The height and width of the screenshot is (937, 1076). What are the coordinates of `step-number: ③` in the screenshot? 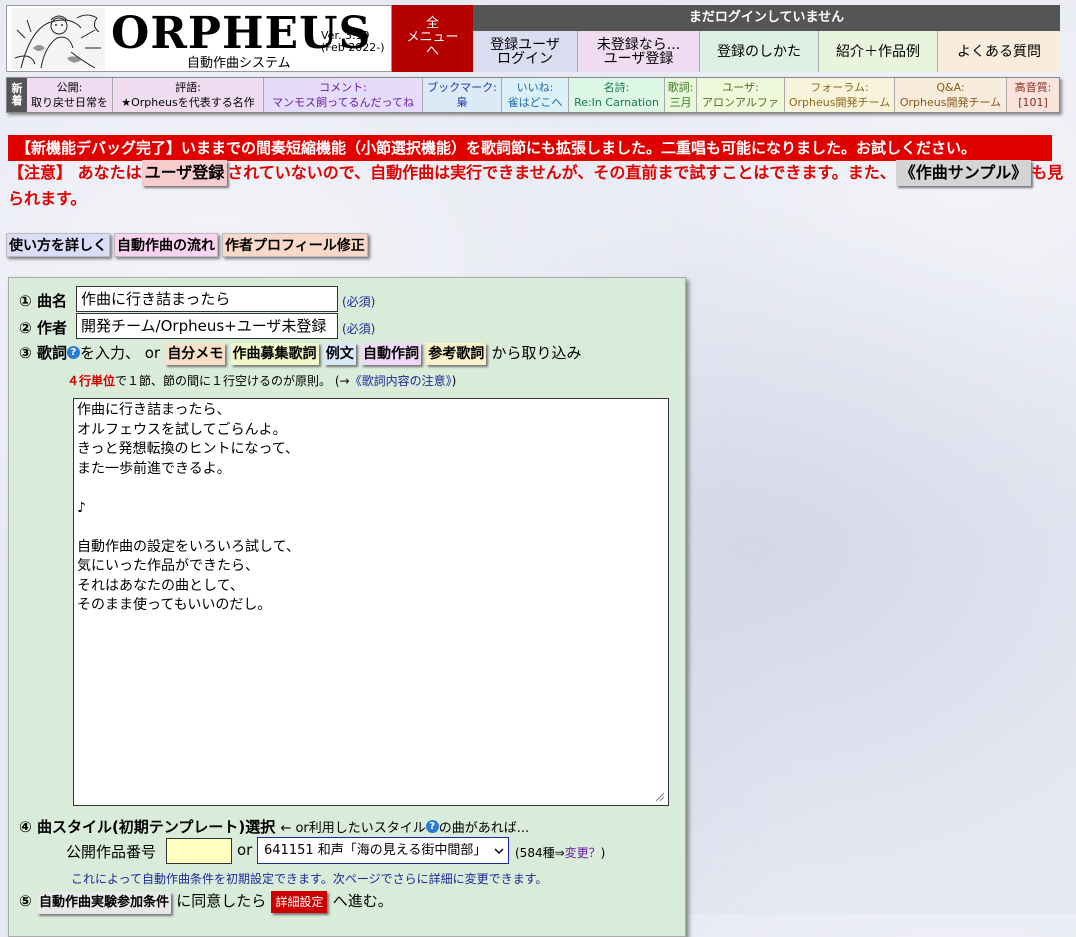 It's located at (25, 353).